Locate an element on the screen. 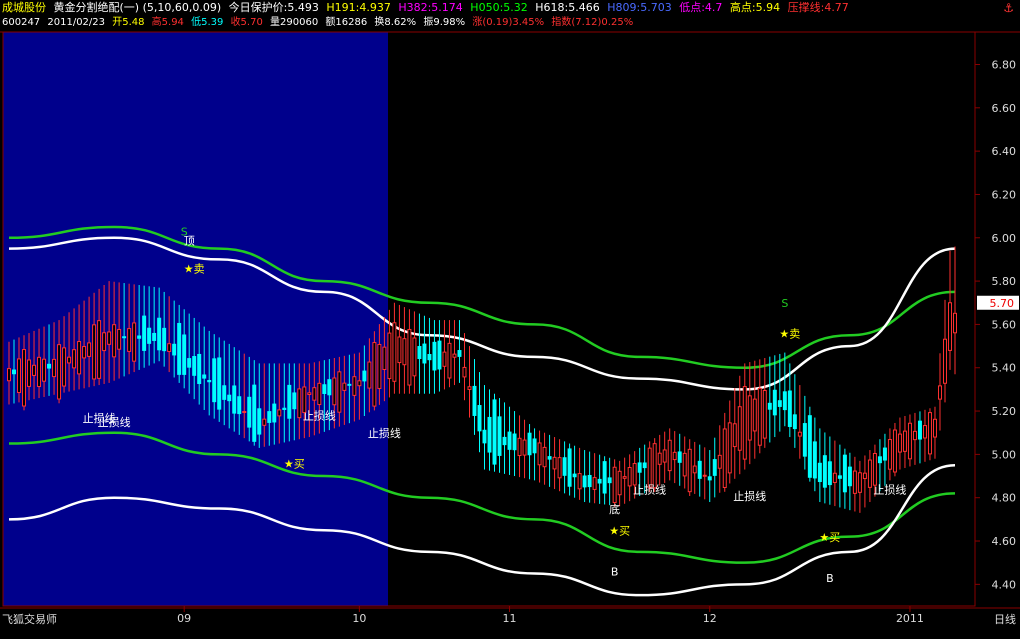 The image size is (1020, 639). amplitude-value: 振9.98% is located at coordinates (444, 22).